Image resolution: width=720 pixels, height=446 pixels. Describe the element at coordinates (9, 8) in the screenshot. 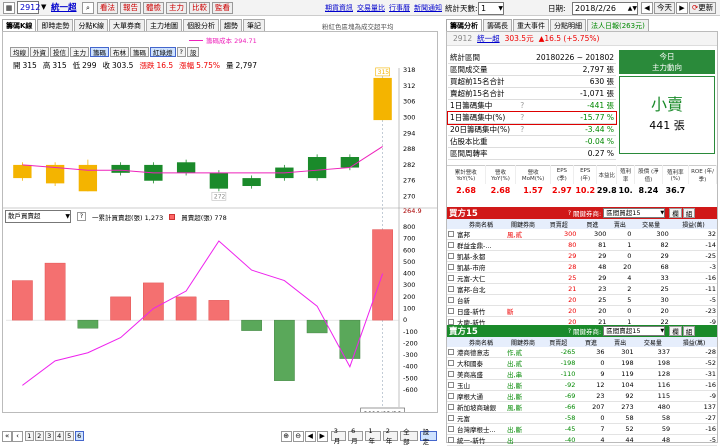

I see `grid-icon: ▦` at that location.